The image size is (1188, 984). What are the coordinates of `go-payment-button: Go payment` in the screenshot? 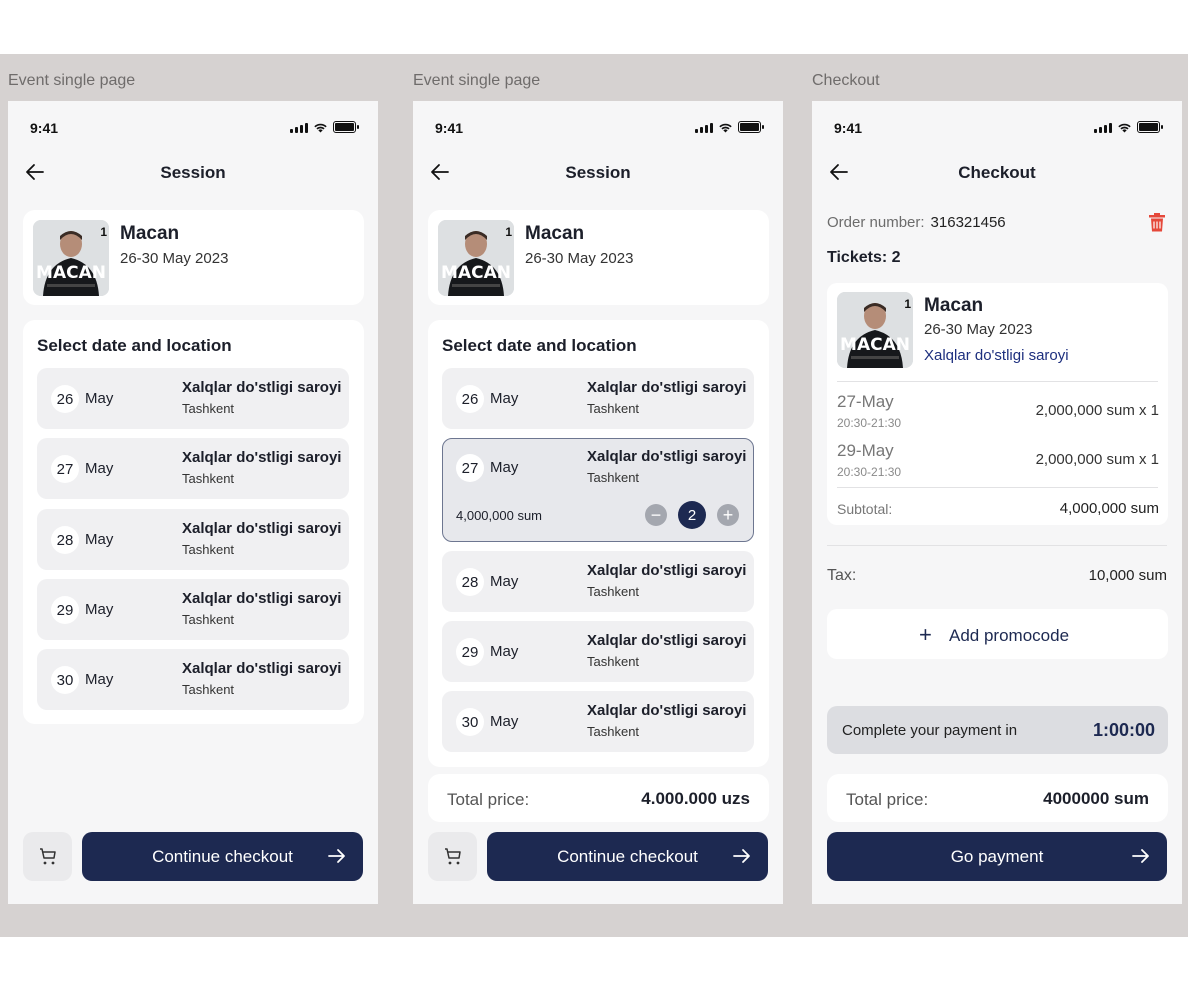 It's located at (997, 856).